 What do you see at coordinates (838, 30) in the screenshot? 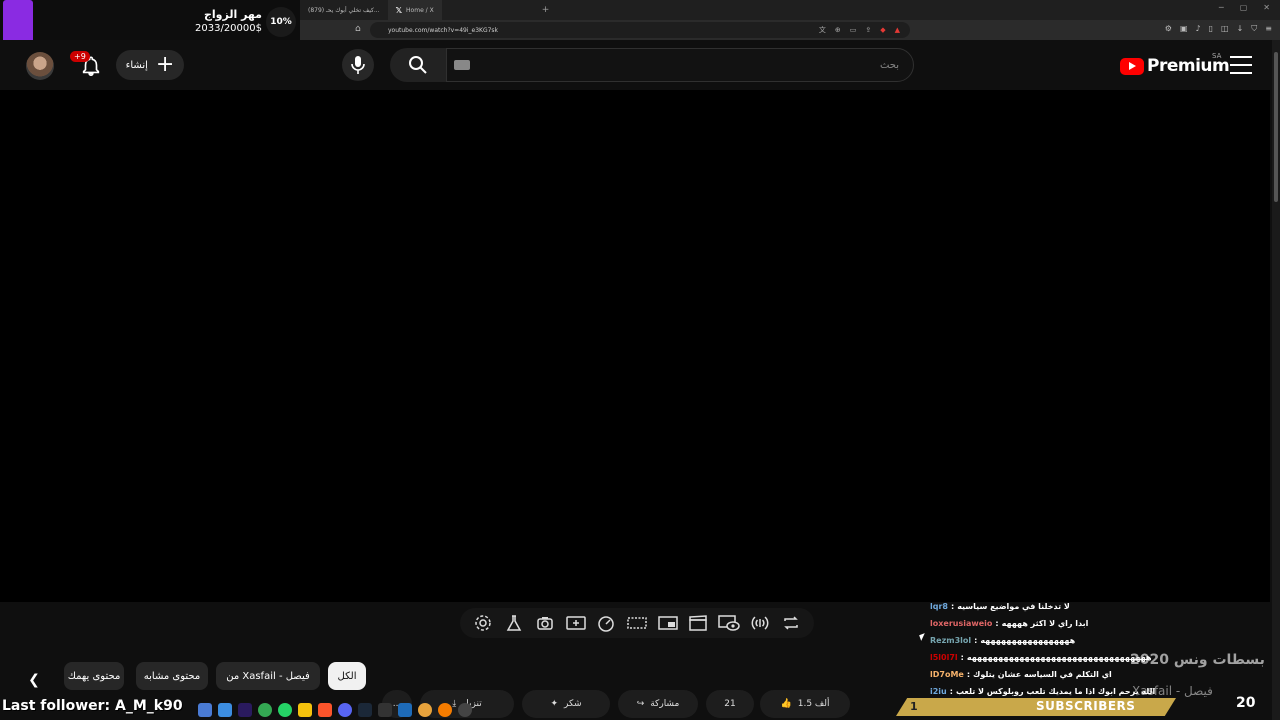
I see `zoom-icon: ⊕` at bounding box center [838, 30].